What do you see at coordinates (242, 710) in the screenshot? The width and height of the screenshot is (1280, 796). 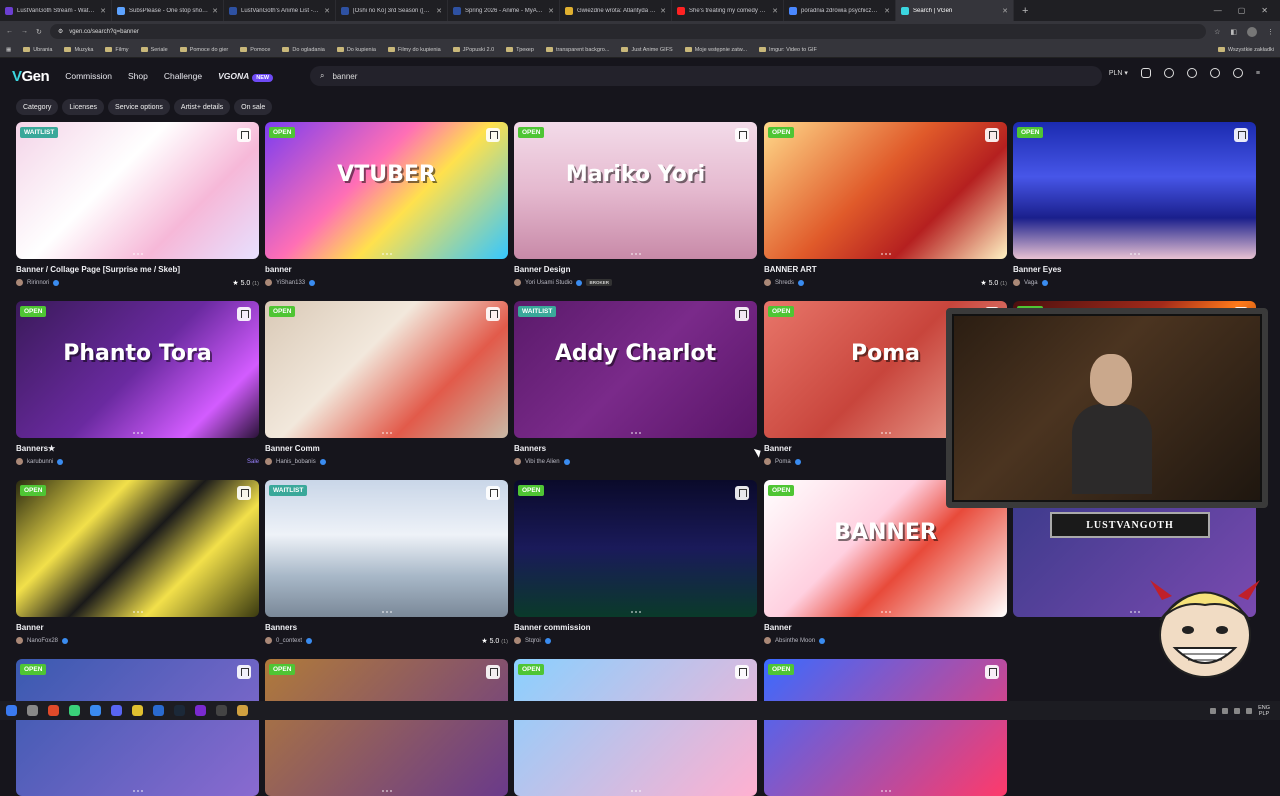 I see `folder-icon` at bounding box center [242, 710].